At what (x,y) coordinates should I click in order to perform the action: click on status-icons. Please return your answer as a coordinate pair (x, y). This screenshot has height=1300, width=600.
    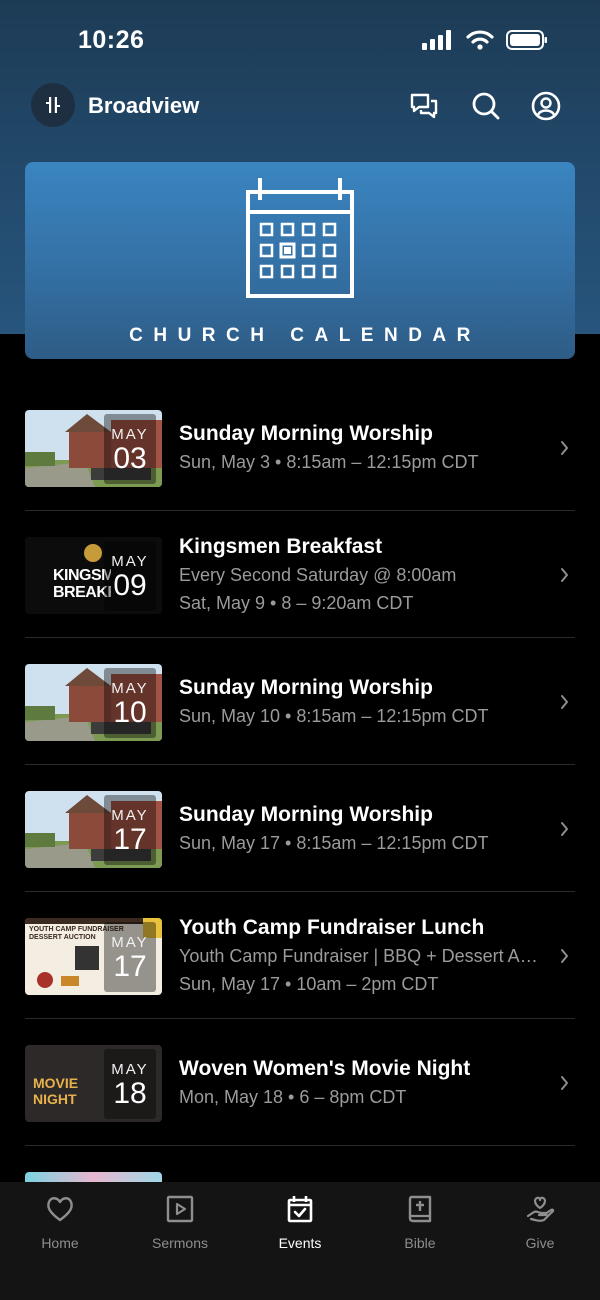
    Looking at the image, I should click on (485, 40).